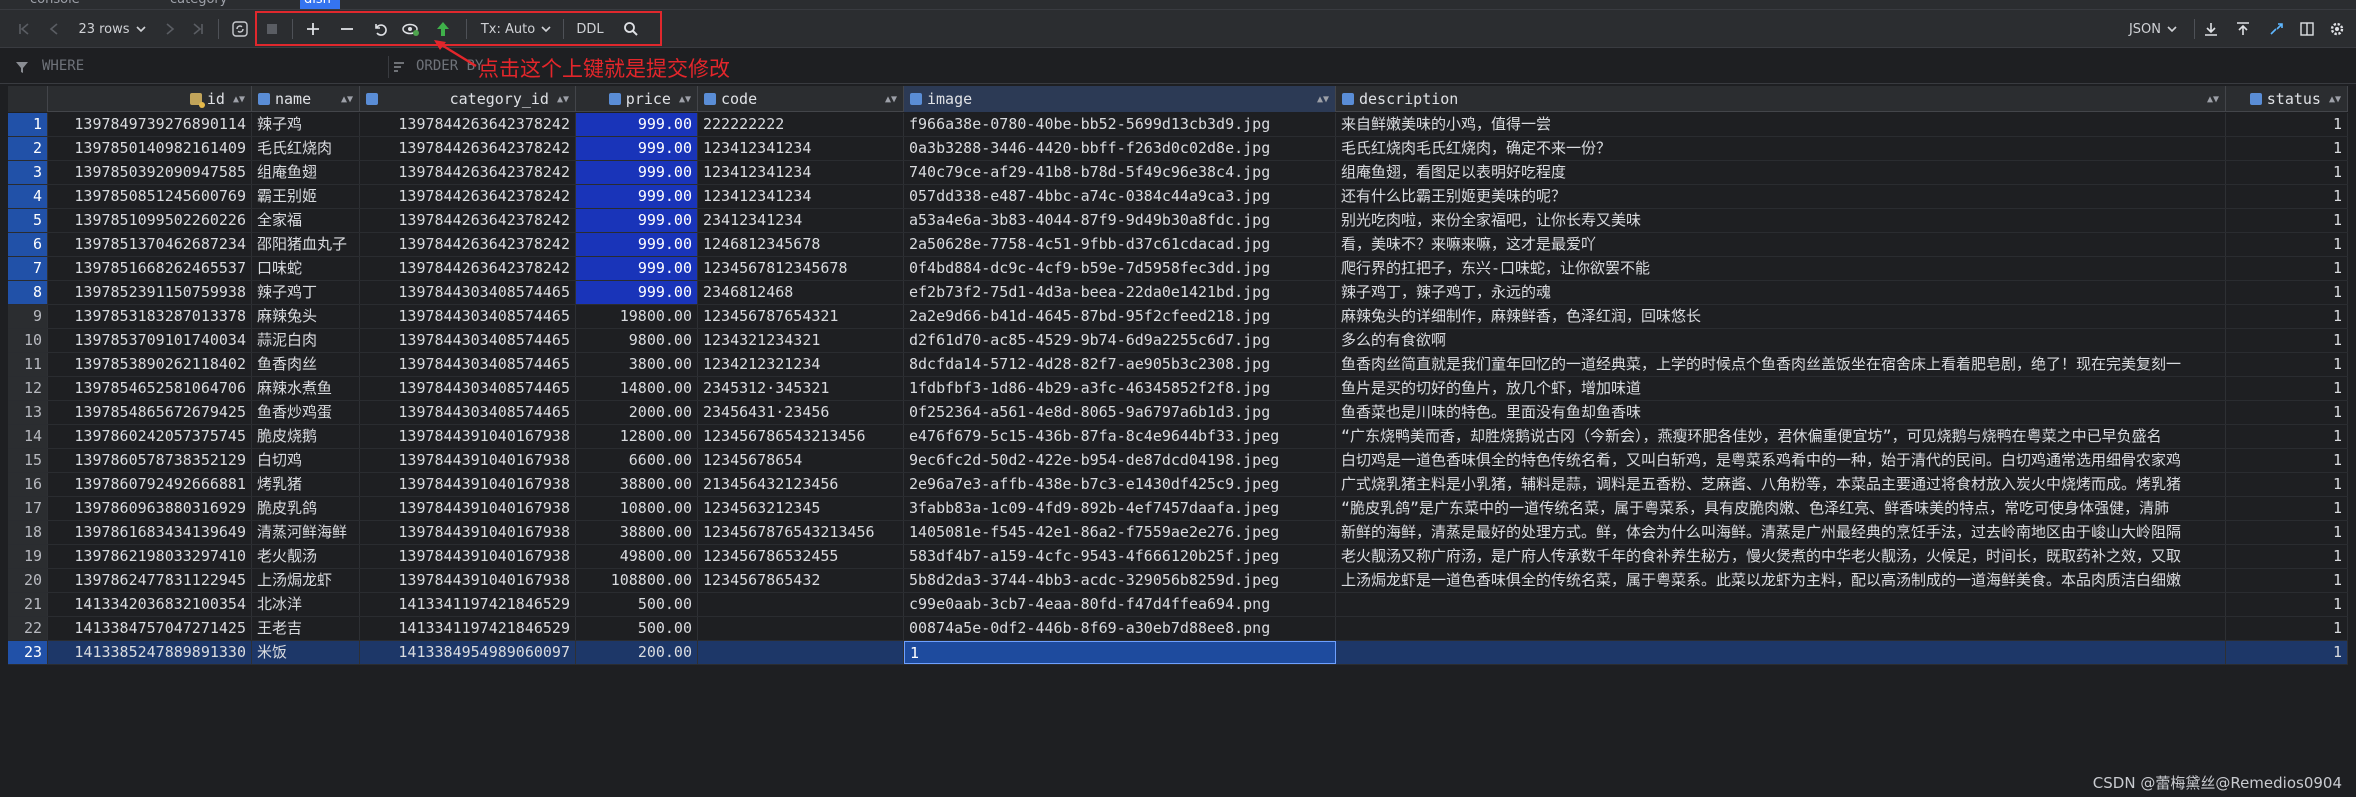  I want to click on cell-name: 老火靓汤, so click(306, 556).